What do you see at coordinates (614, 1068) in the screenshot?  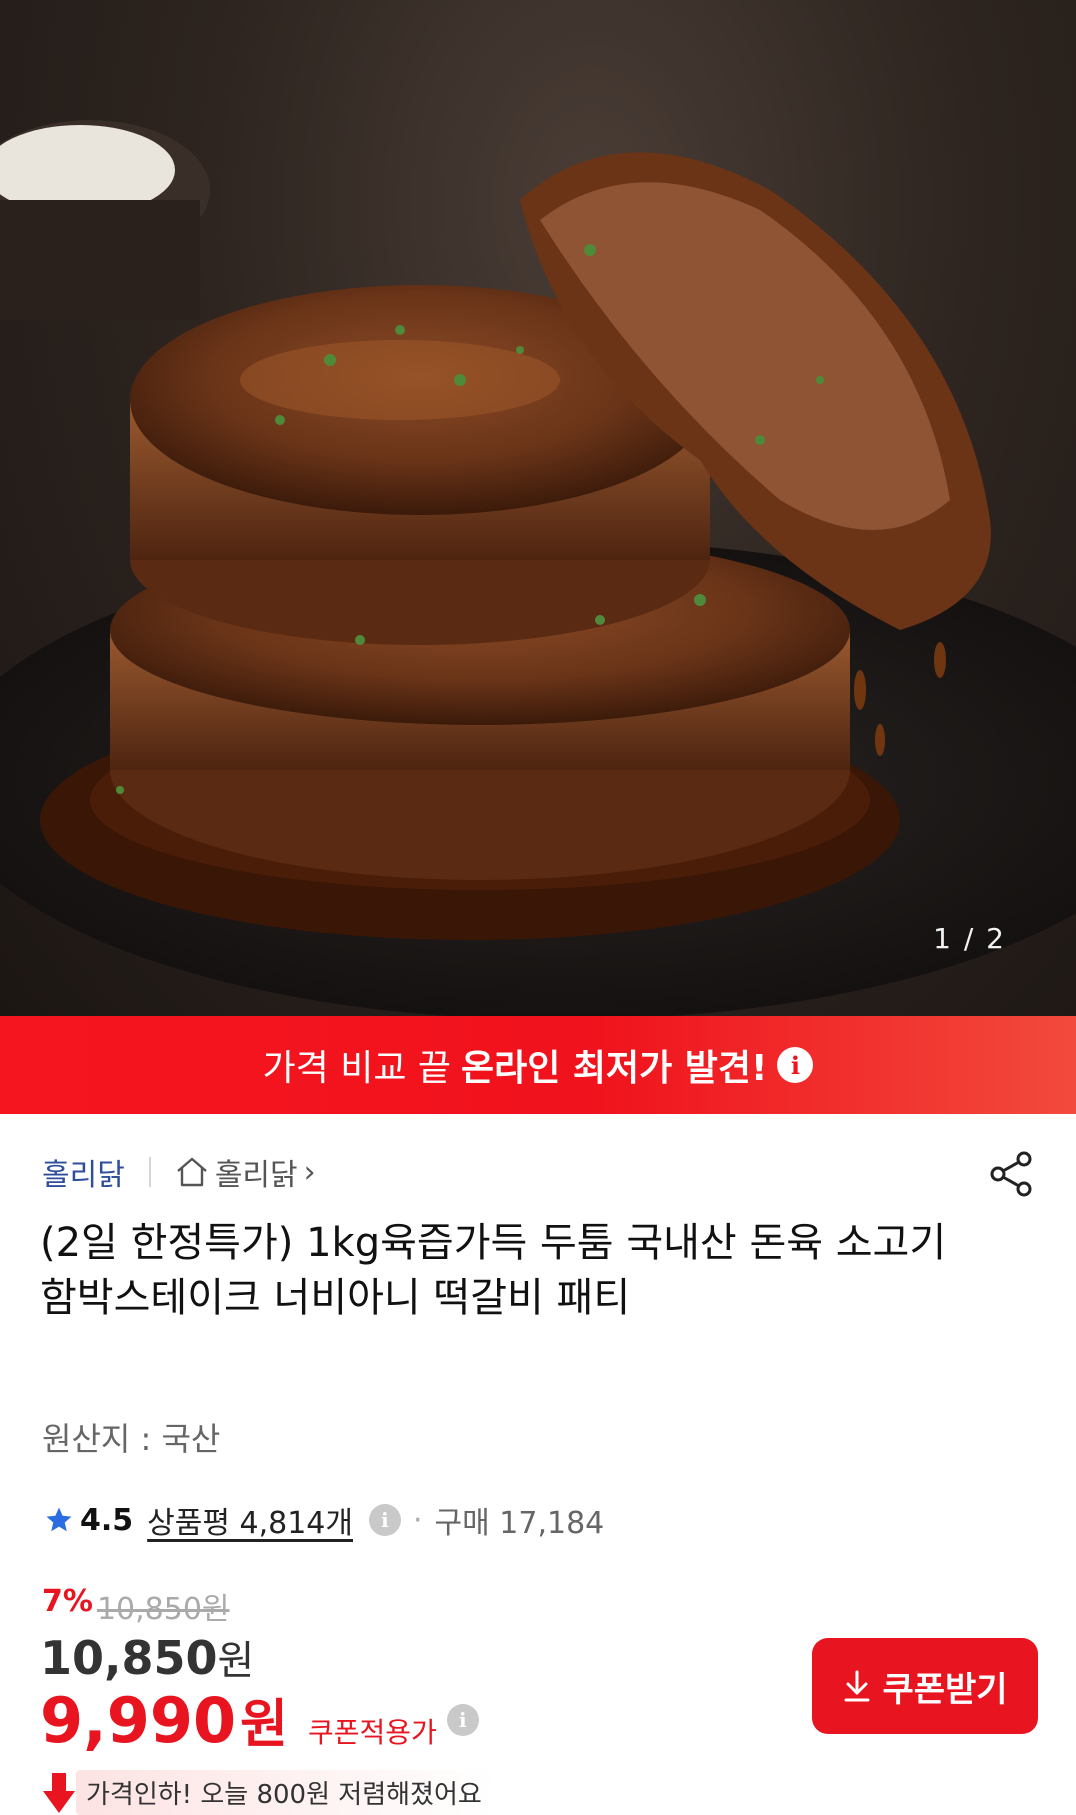 I see `banner-highlight: 온라인 최저가 발견!` at bounding box center [614, 1068].